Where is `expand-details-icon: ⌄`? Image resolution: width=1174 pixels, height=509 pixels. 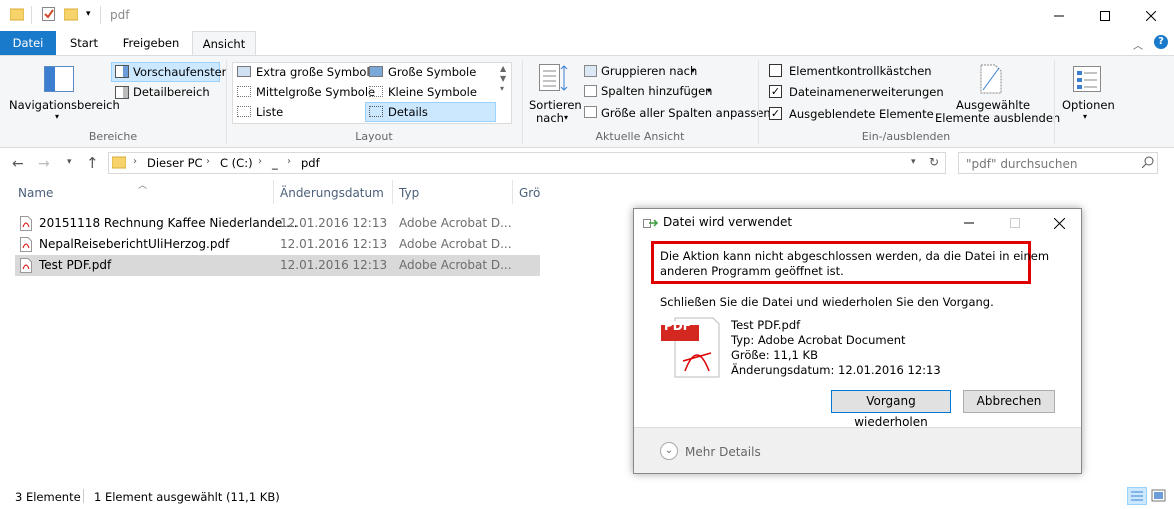
expand-details-icon: ⌄ is located at coordinates (669, 451).